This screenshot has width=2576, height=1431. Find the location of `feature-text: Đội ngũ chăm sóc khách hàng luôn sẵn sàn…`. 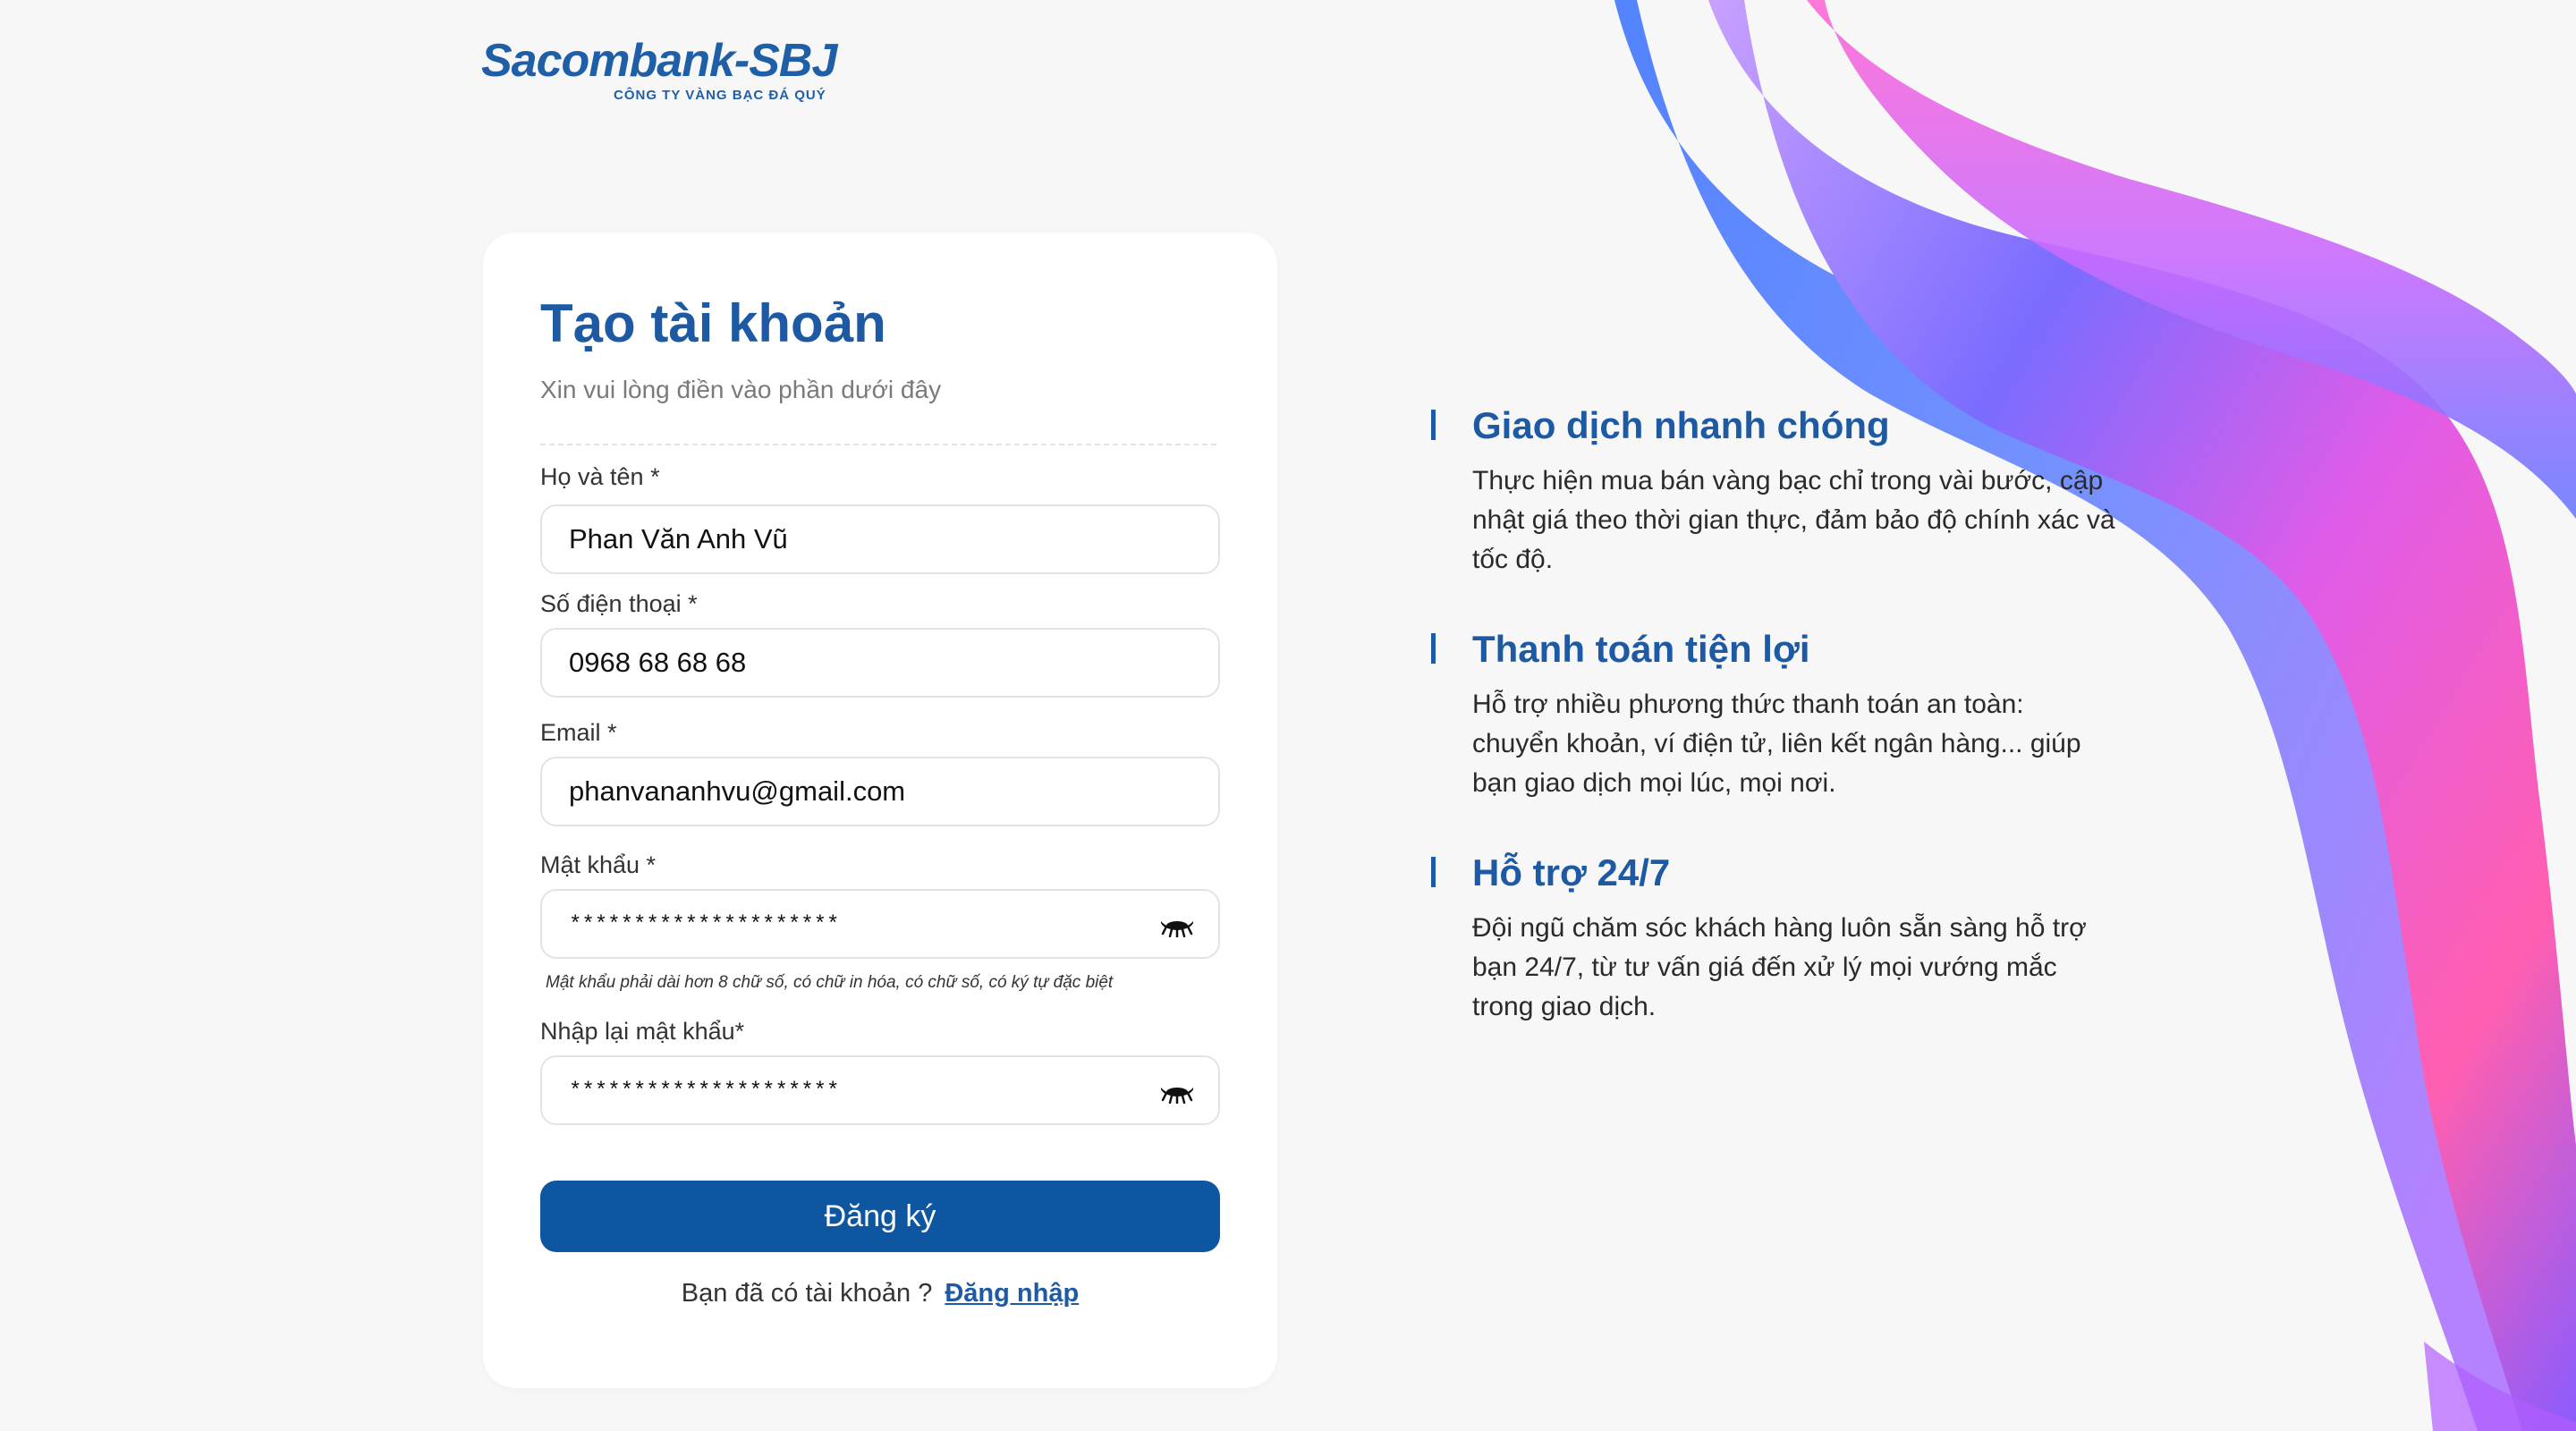

feature-text: Đội ngũ chăm sóc khách hàng luôn sẵn sàn… is located at coordinates (1779, 967).